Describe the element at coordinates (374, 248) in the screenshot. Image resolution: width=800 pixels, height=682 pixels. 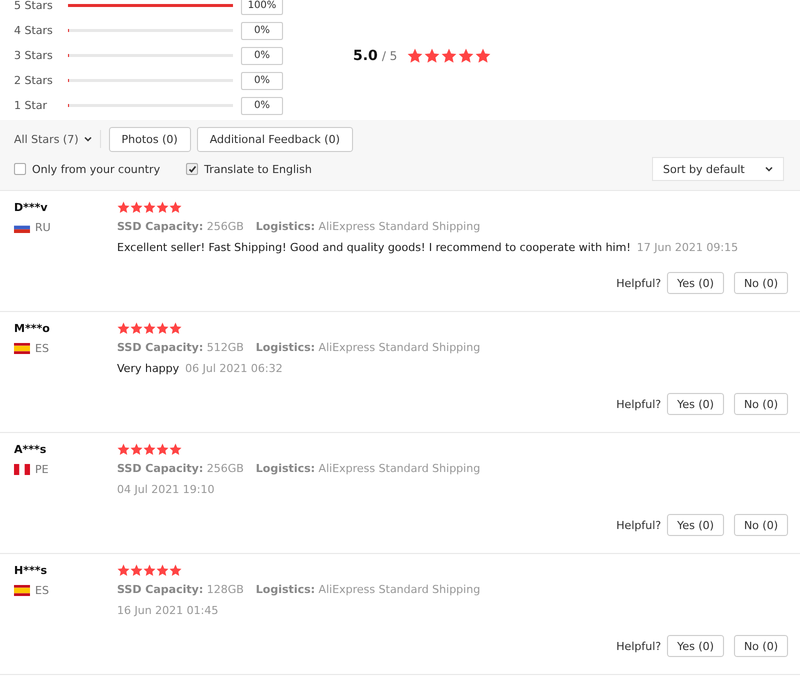
I see `review-text: Excellent seller! Fast Shipping! Good and quality goods! I recommend to cooperate with him!` at that location.